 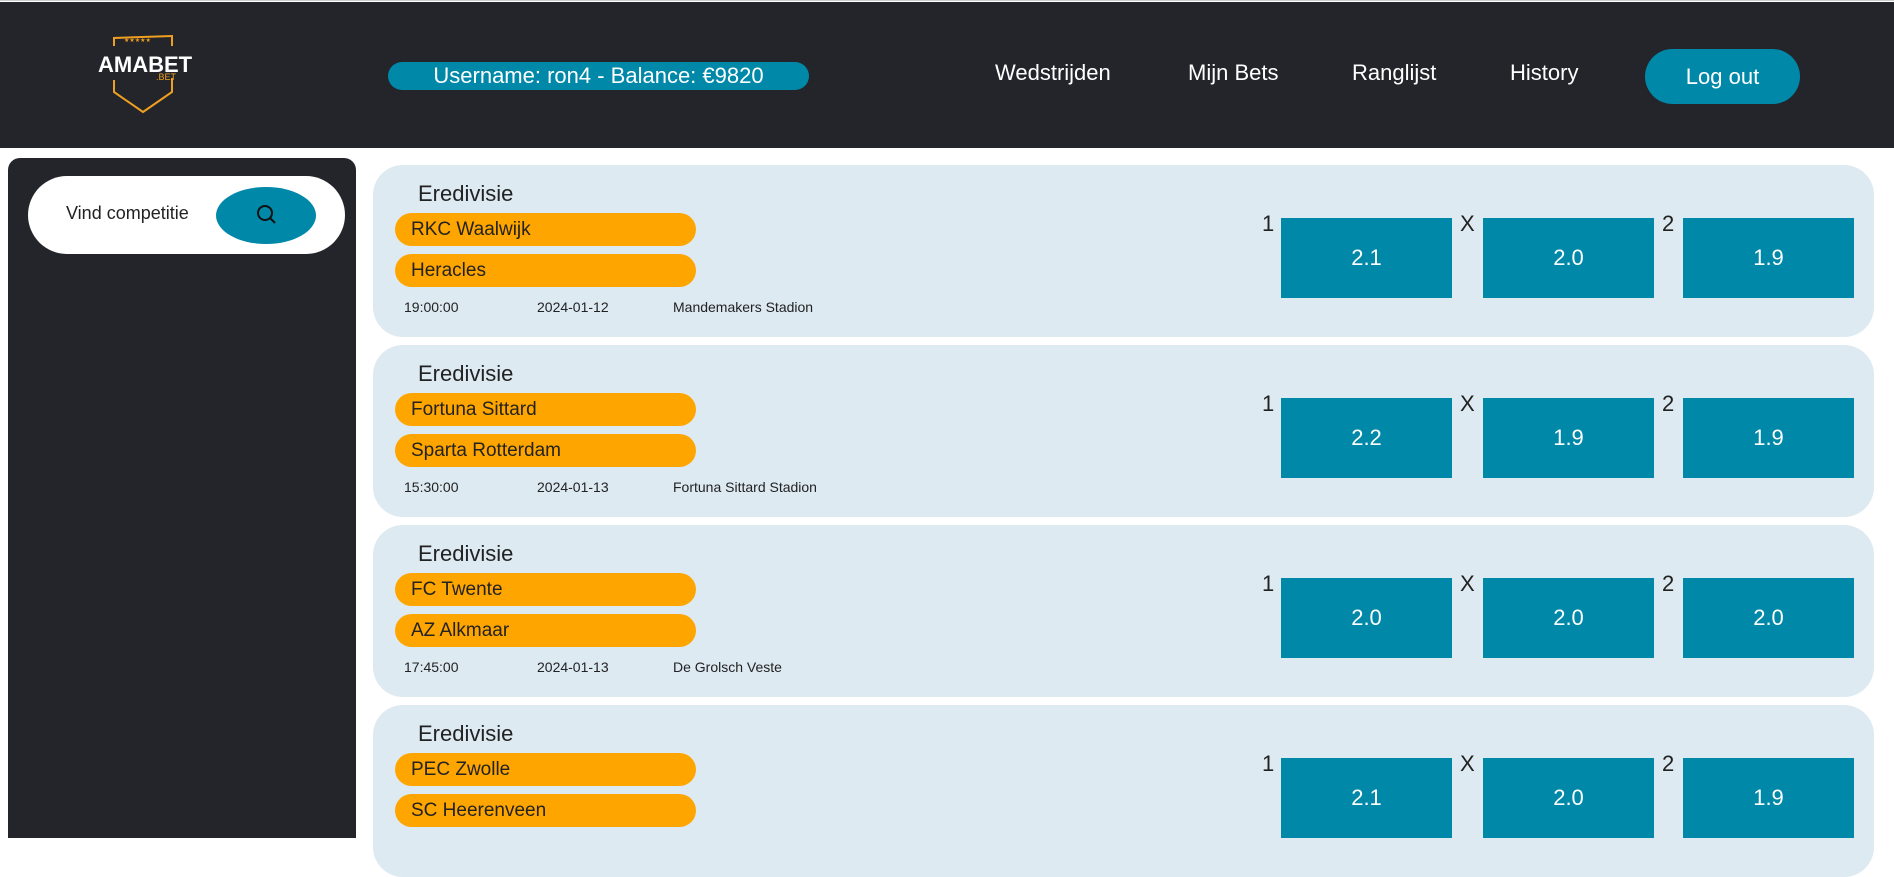 I want to click on sidebar: Vind competitie, so click(x=182, y=498).